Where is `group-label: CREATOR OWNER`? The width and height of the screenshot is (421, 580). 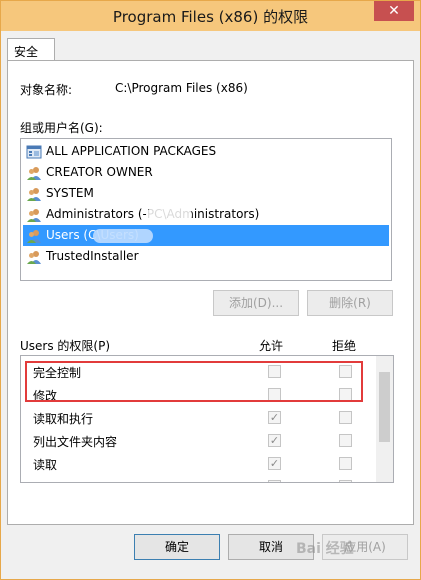 group-label: CREATOR OWNER is located at coordinates (99, 172).